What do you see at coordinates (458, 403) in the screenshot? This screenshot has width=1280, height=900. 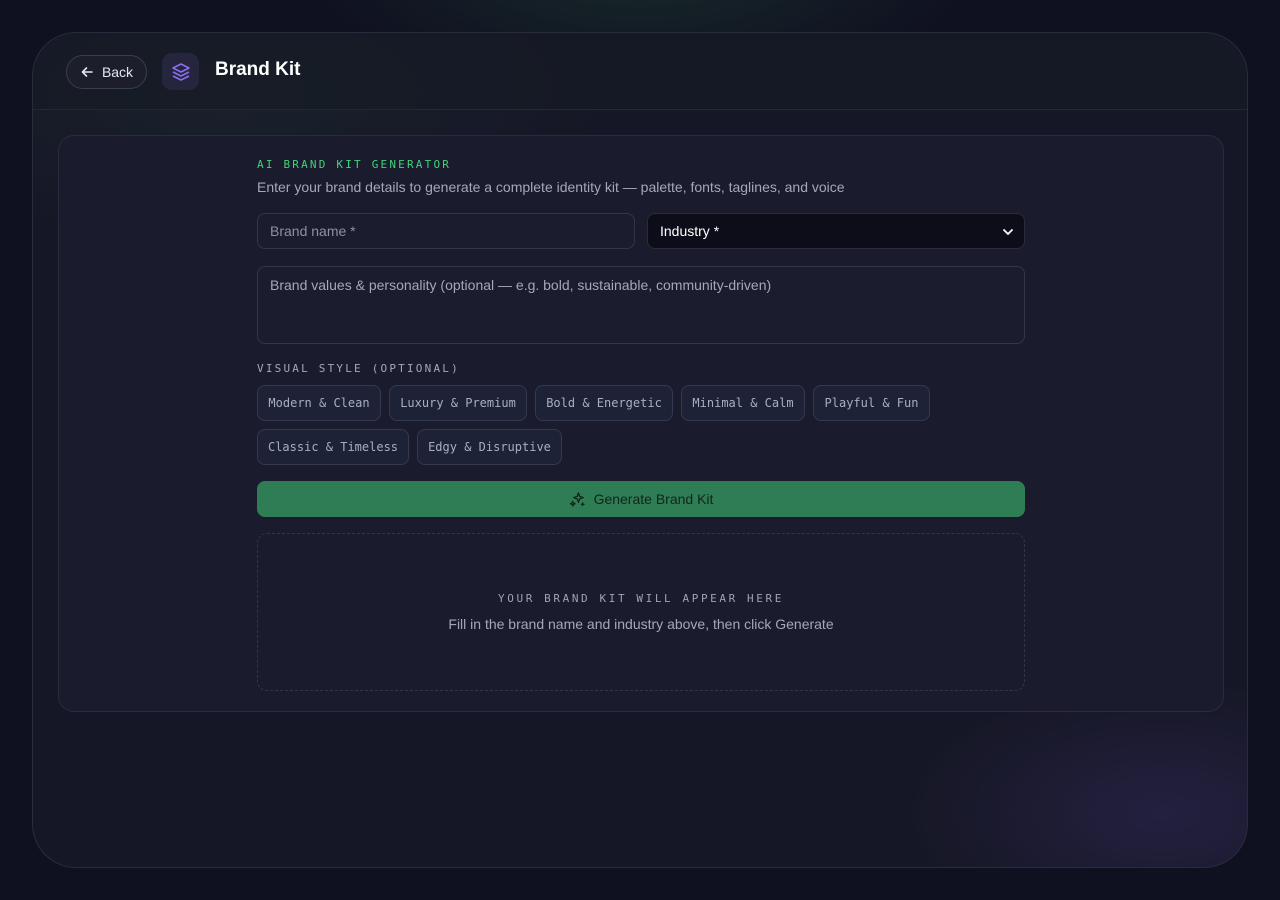 I see `style-chip-luxury: Luxury & Premium` at bounding box center [458, 403].